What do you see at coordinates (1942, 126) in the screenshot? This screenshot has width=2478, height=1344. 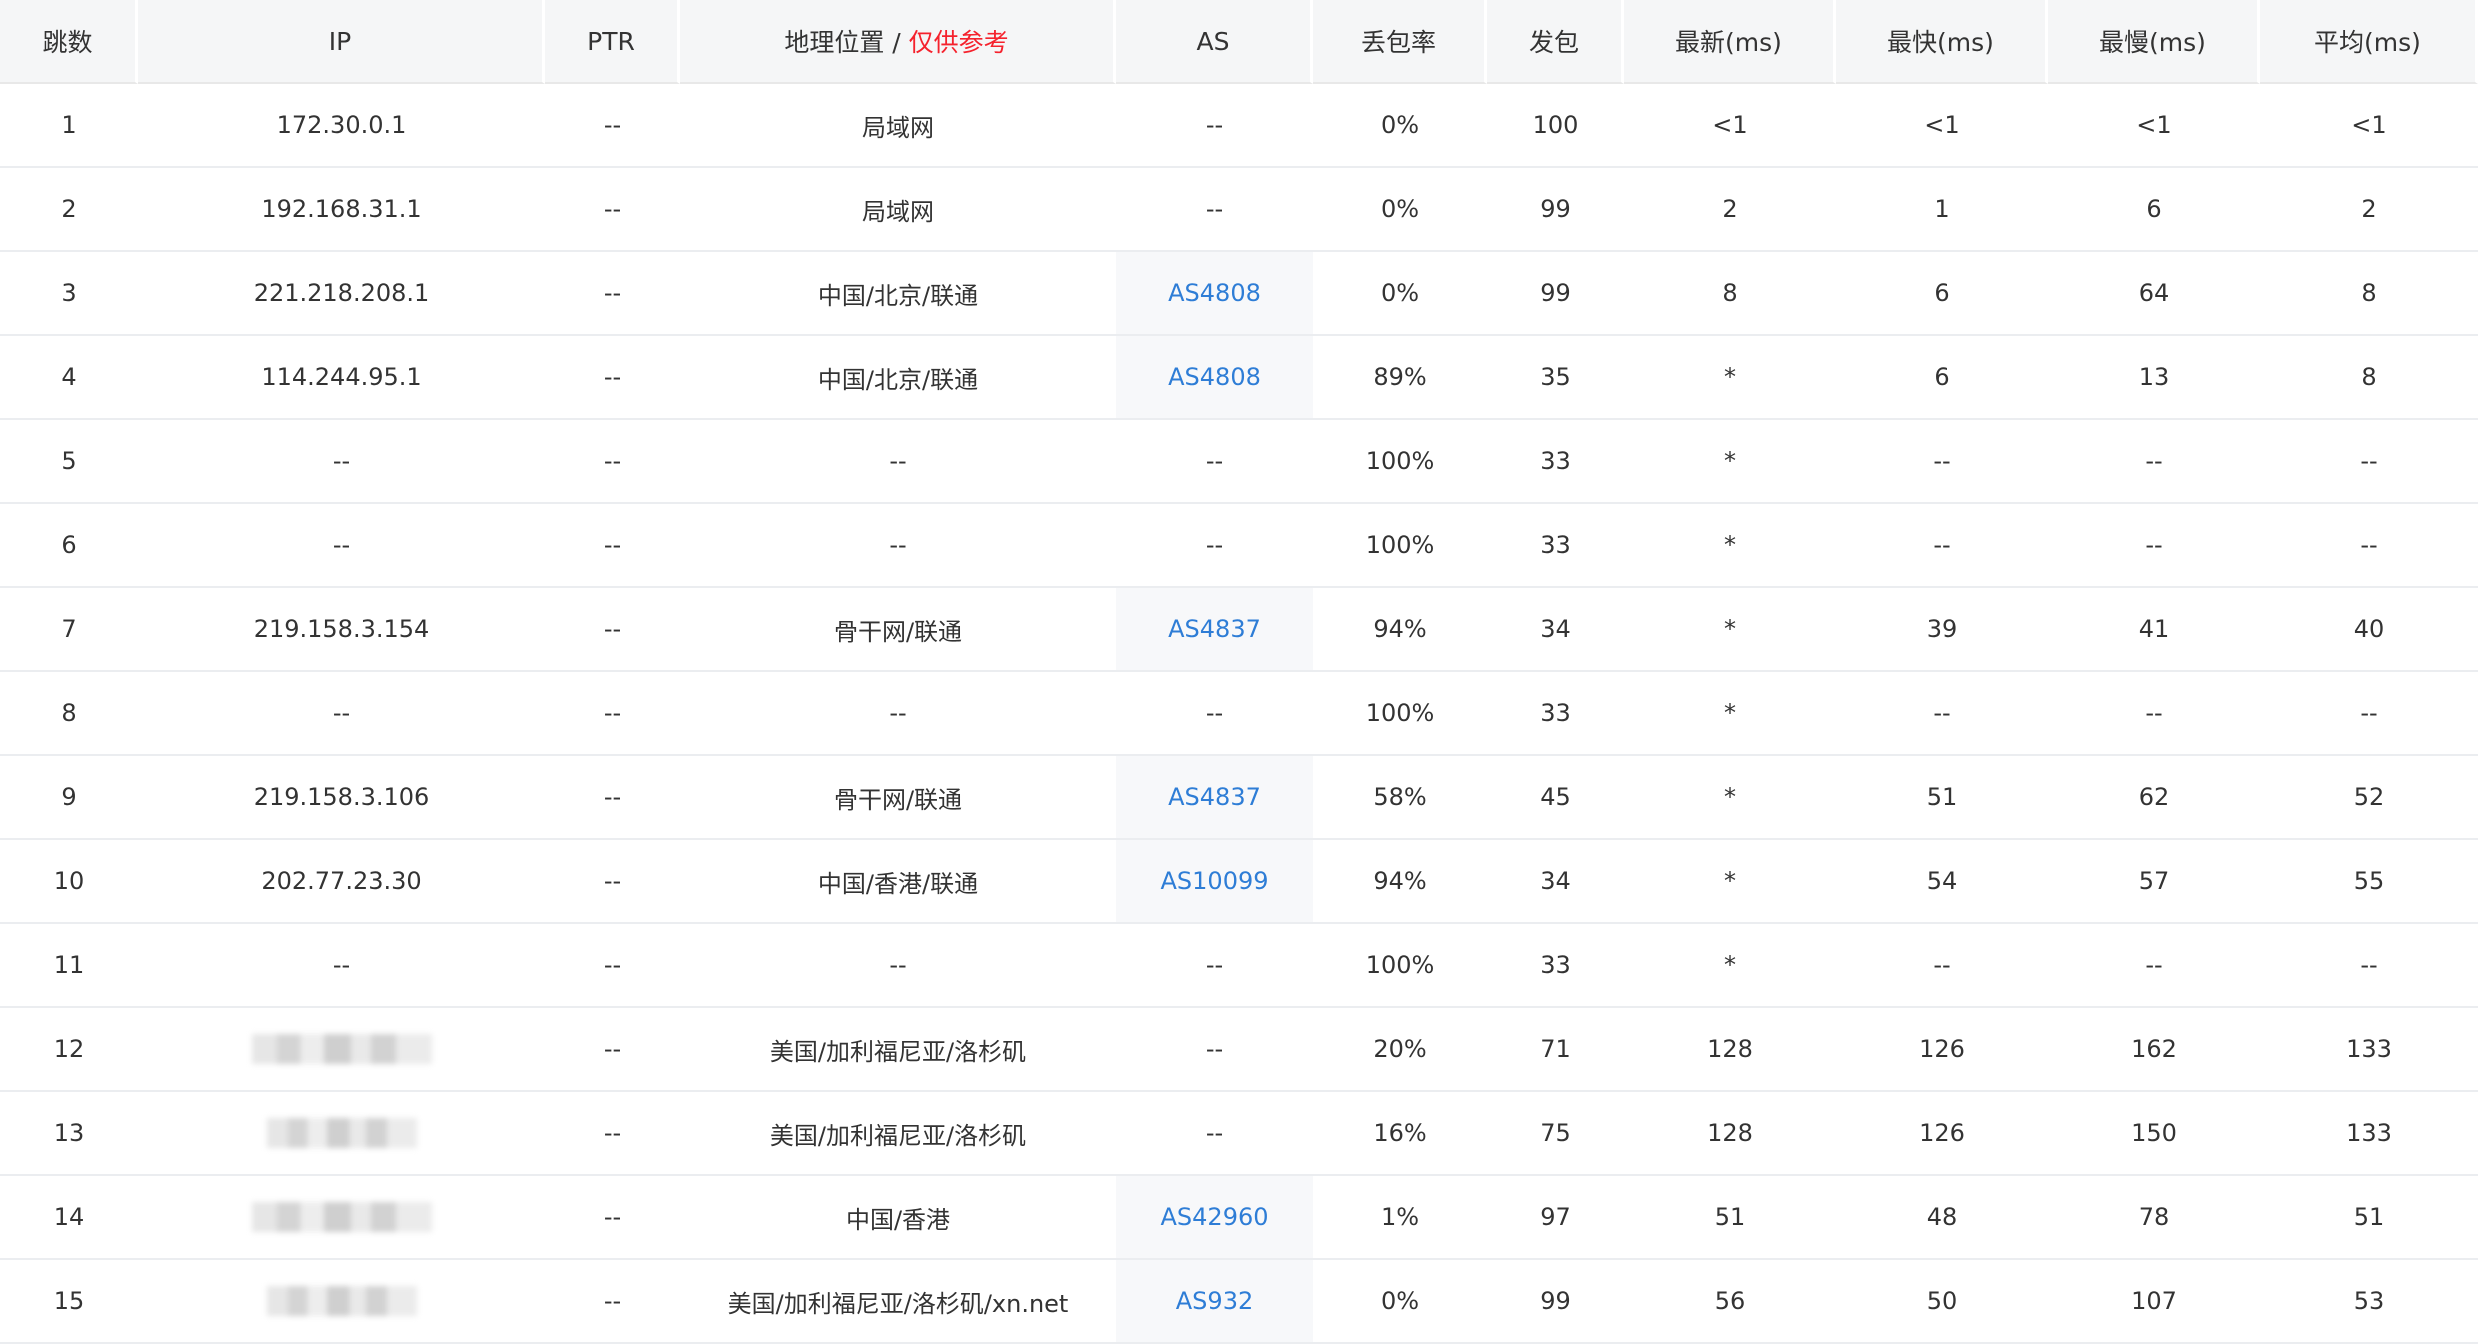 I see `cell-best: <1` at bounding box center [1942, 126].